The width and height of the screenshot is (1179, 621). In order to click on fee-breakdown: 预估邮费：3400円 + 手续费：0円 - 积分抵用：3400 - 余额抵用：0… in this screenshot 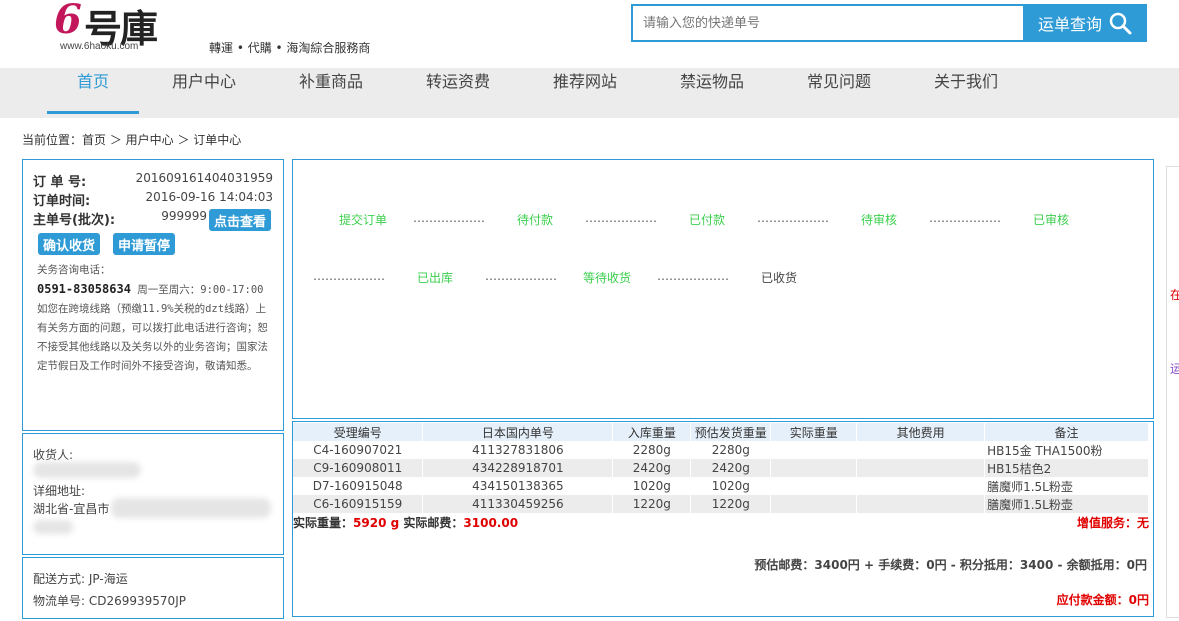, I will do `click(950, 565)`.